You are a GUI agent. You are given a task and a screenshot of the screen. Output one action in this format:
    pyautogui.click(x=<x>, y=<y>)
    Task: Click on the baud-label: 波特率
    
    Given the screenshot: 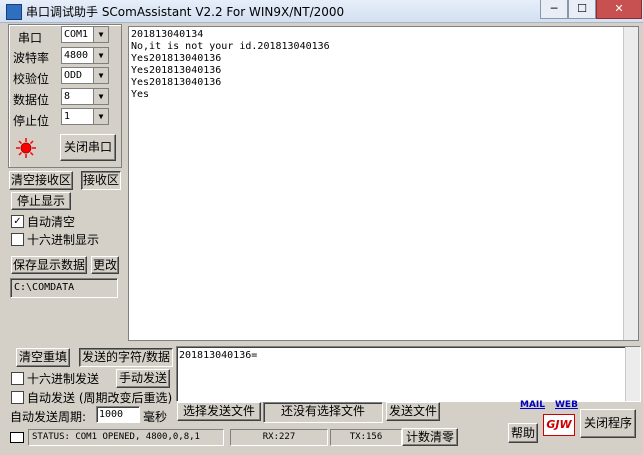 What is the action you would take?
    pyautogui.click(x=31, y=58)
    